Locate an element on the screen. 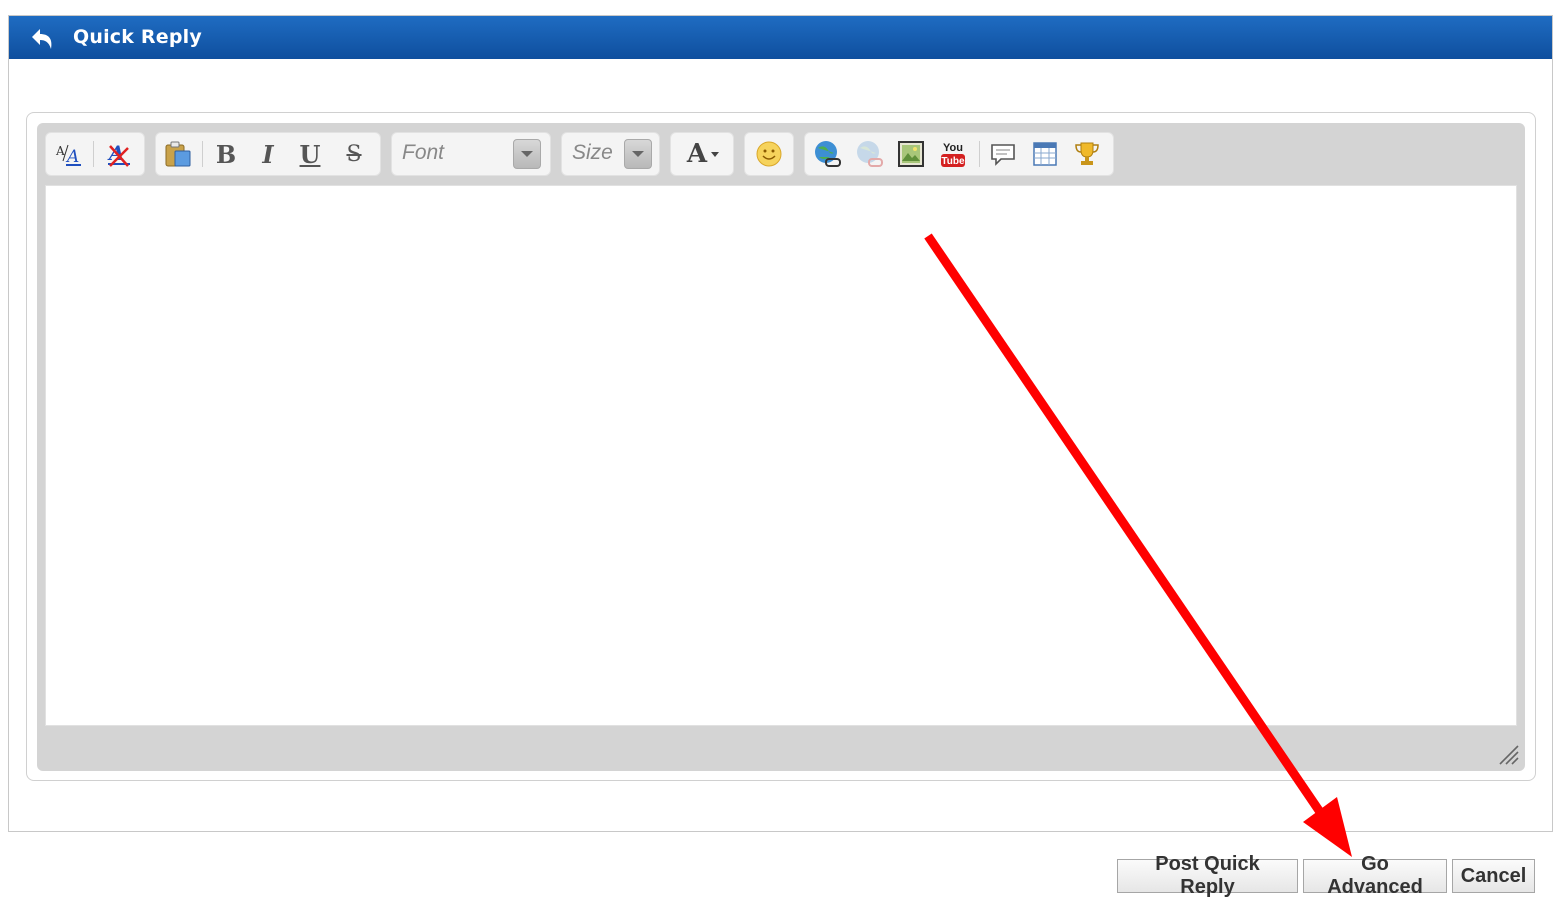  paste-button is located at coordinates (178, 154).